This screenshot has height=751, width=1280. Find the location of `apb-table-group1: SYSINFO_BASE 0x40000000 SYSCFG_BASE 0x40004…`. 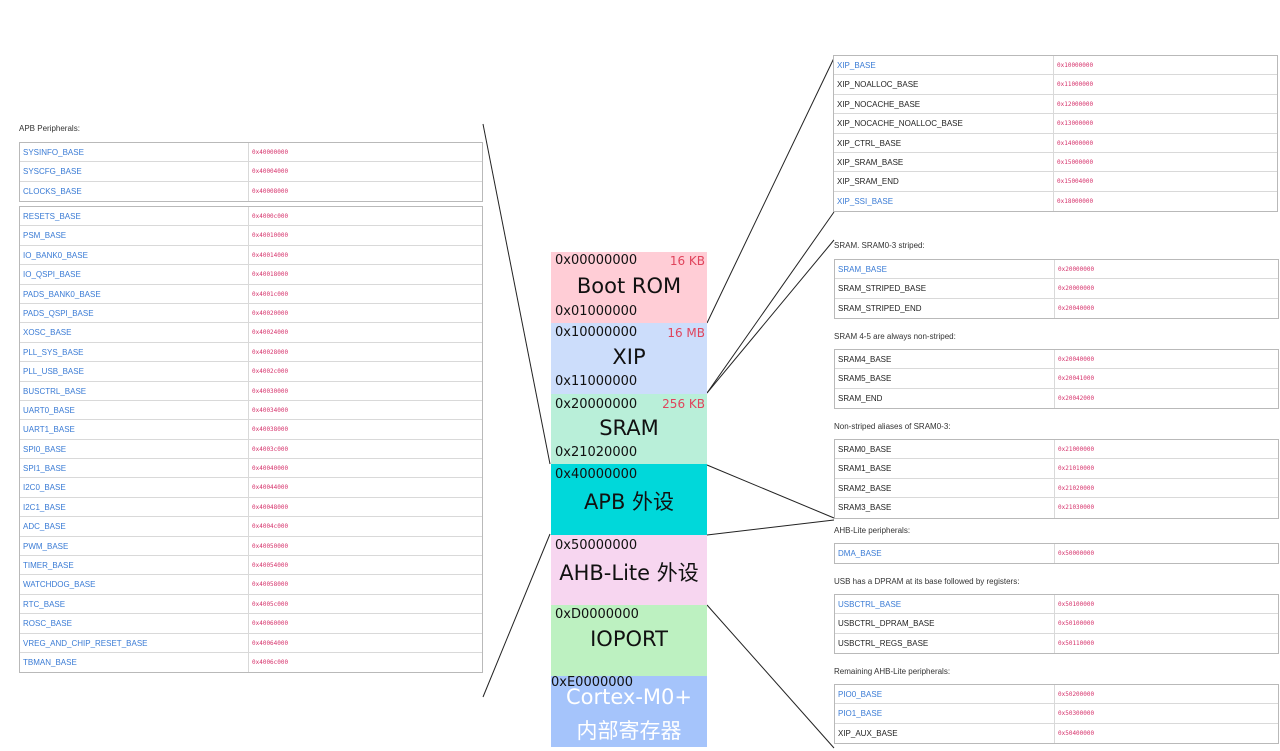

apb-table-group1: SYSINFO_BASE 0x40000000 SYSCFG_BASE 0x40004… is located at coordinates (251, 172).